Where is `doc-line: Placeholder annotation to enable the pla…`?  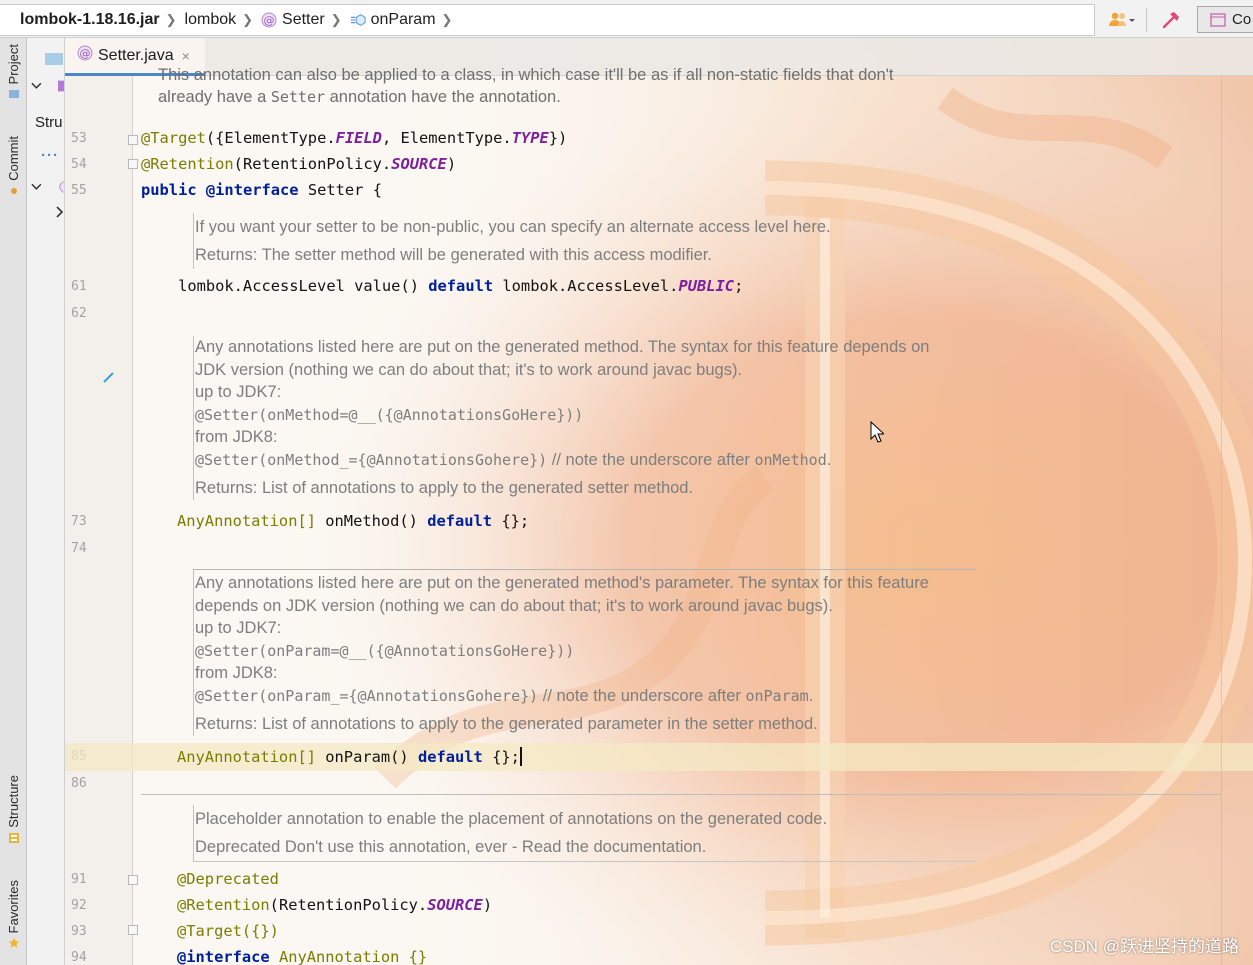
doc-line: Placeholder annotation to enable the pla… is located at coordinates (511, 819).